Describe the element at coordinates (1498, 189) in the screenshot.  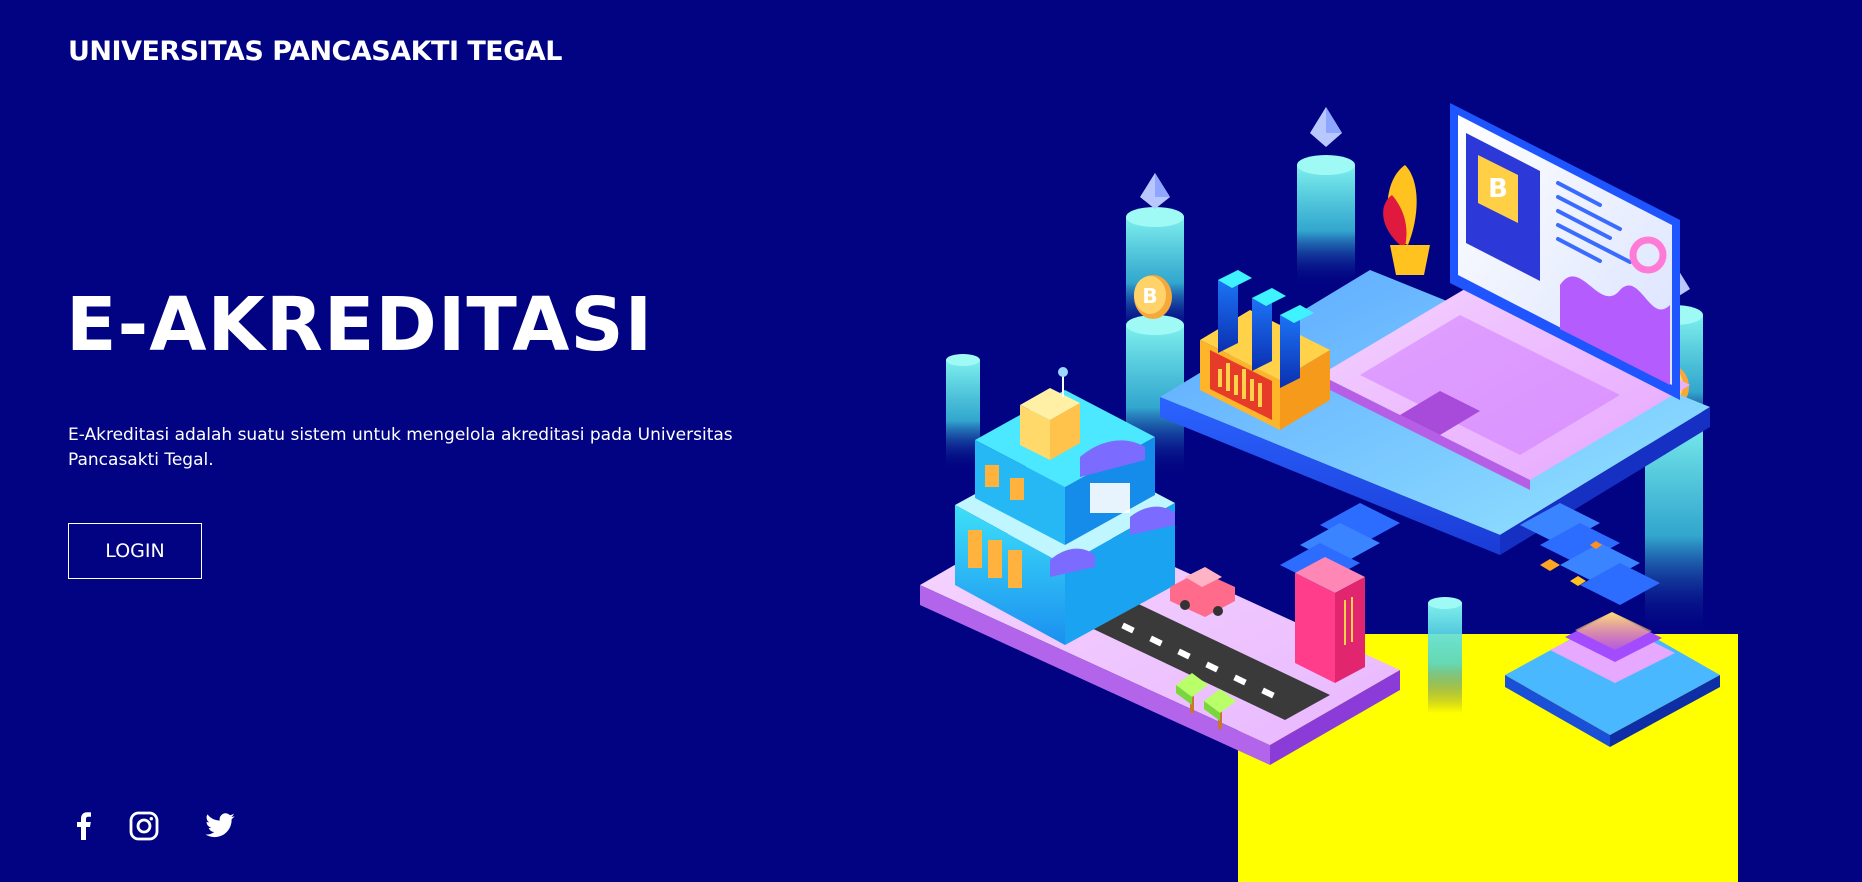
I see `screen-coin-letter: B` at that location.